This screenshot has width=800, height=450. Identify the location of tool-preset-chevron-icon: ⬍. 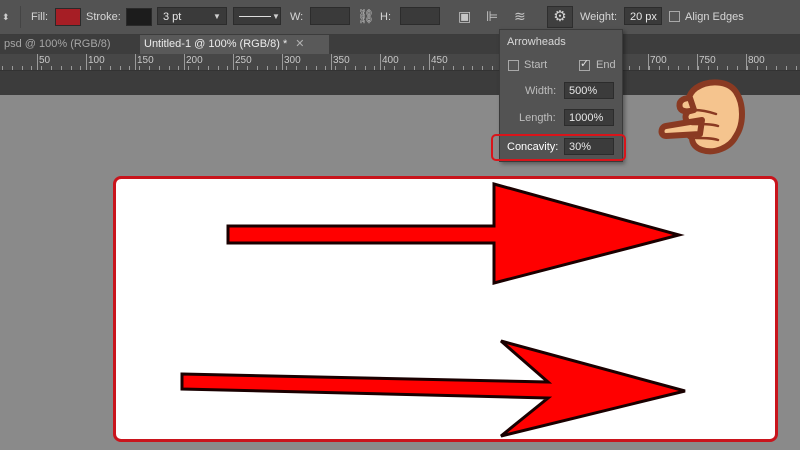
(6, 17).